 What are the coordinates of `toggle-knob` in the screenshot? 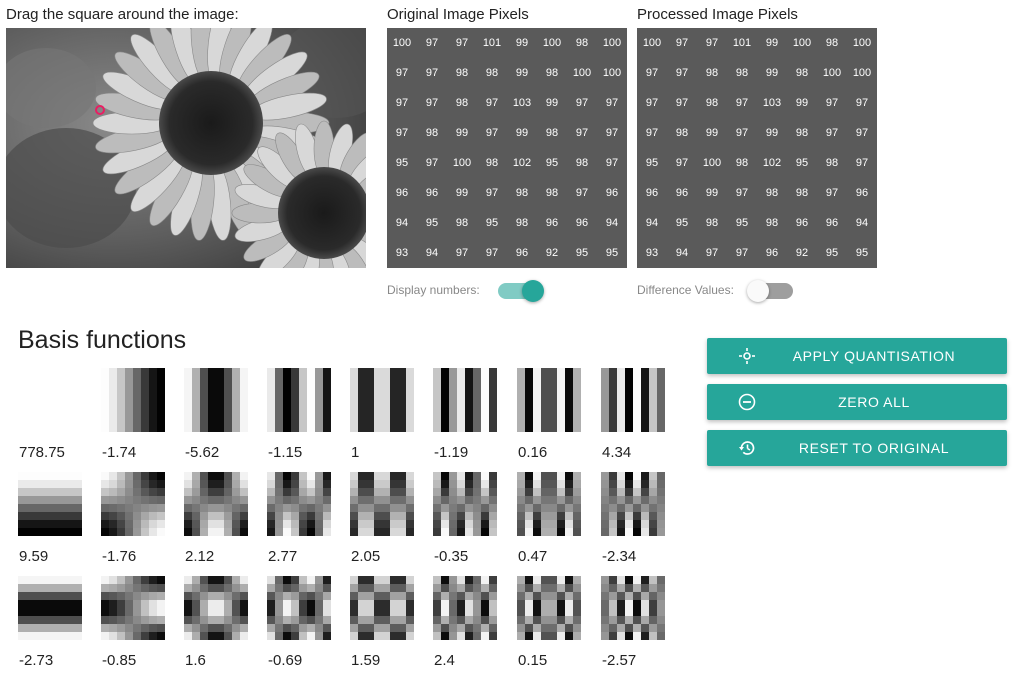 It's located at (533, 291).